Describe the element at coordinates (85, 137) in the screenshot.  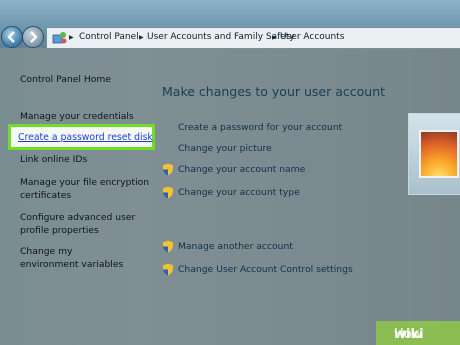
I see `sidebar-item-label: Create a password reset disk` at that location.